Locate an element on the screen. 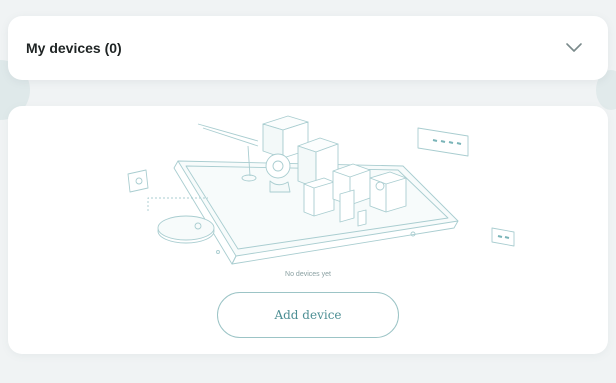  no-devices-message: No devices yet is located at coordinates (308, 274).